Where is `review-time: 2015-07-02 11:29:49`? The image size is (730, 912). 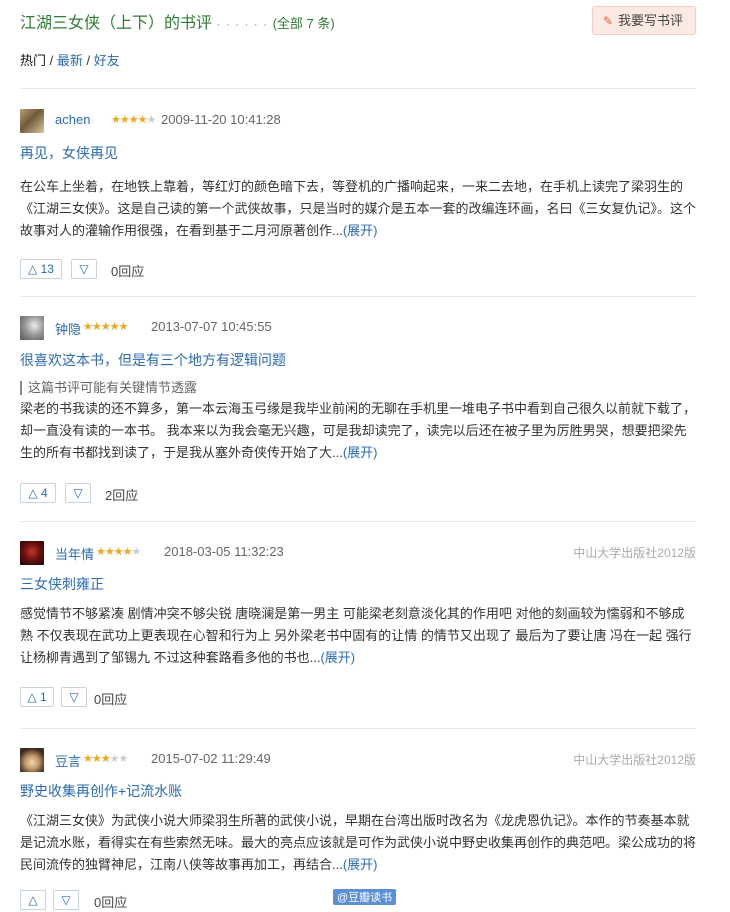
review-time: 2015-07-02 11:29:49 is located at coordinates (211, 758).